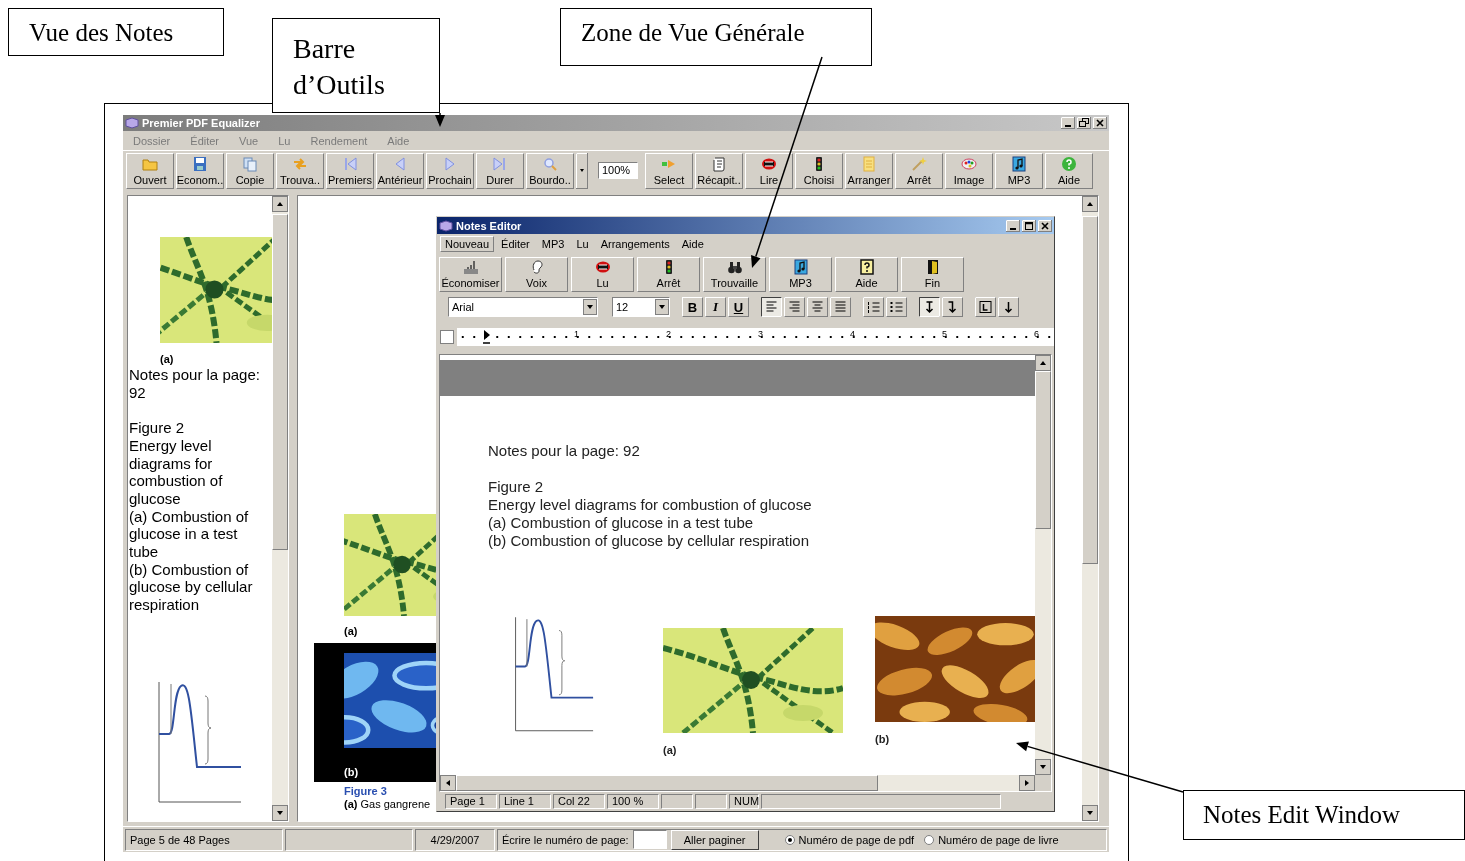 The image size is (1465, 861). I want to click on toolbar-button: Économiser, so click(470, 274).